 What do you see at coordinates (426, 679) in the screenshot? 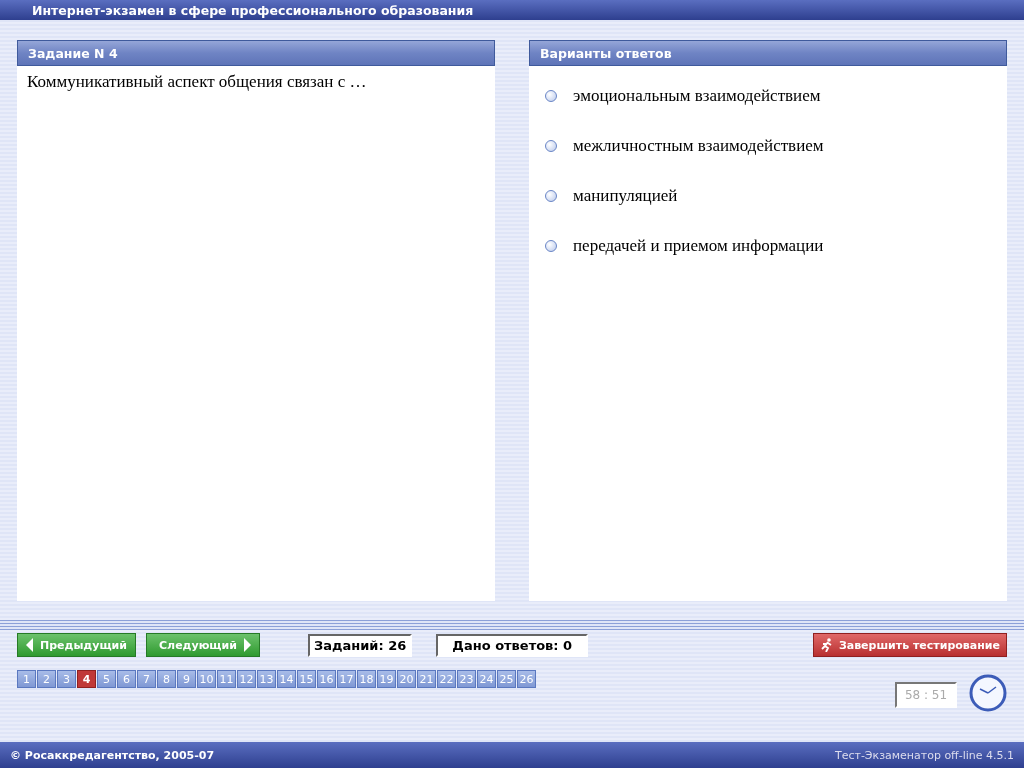
I see `page-number: 21` at bounding box center [426, 679].